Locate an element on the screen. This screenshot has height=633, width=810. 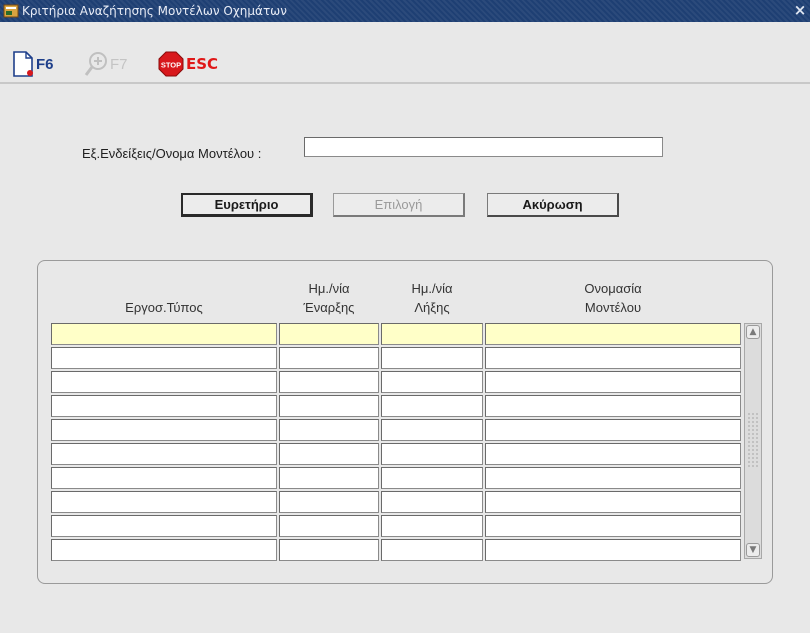
enter-query-button: F7 is located at coordinates (106, 64).